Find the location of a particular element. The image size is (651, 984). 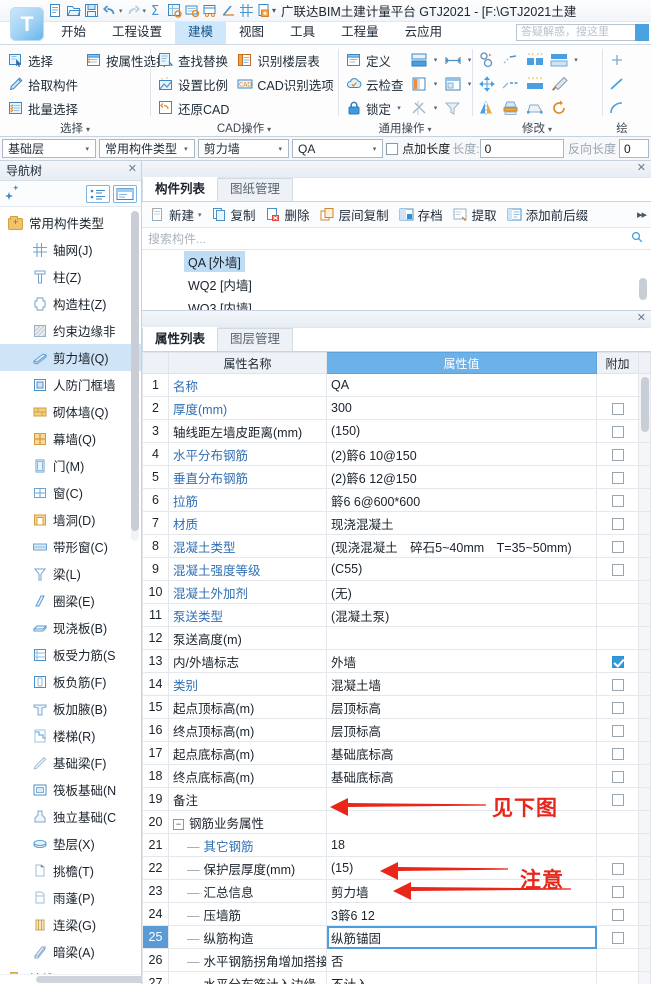

list-item: WO3 [内墙] is located at coordinates (396, 303).